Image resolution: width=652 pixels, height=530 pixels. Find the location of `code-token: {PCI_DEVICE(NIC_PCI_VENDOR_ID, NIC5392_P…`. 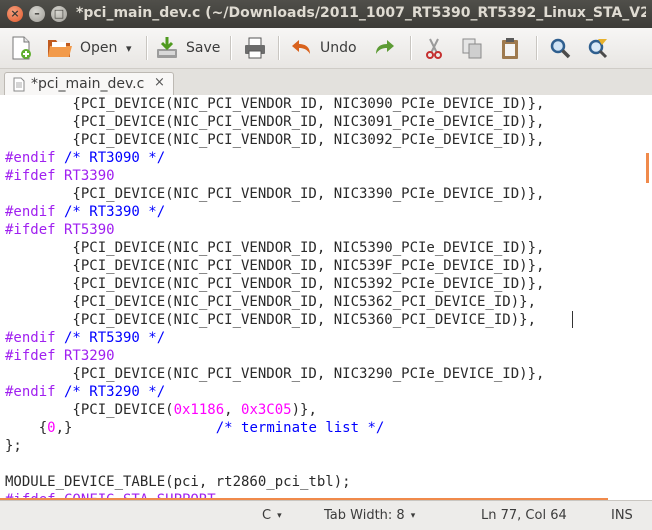

code-token: {PCI_DEVICE(NIC_PCI_VENDOR_ID, NIC5392_P… is located at coordinates (275, 284).